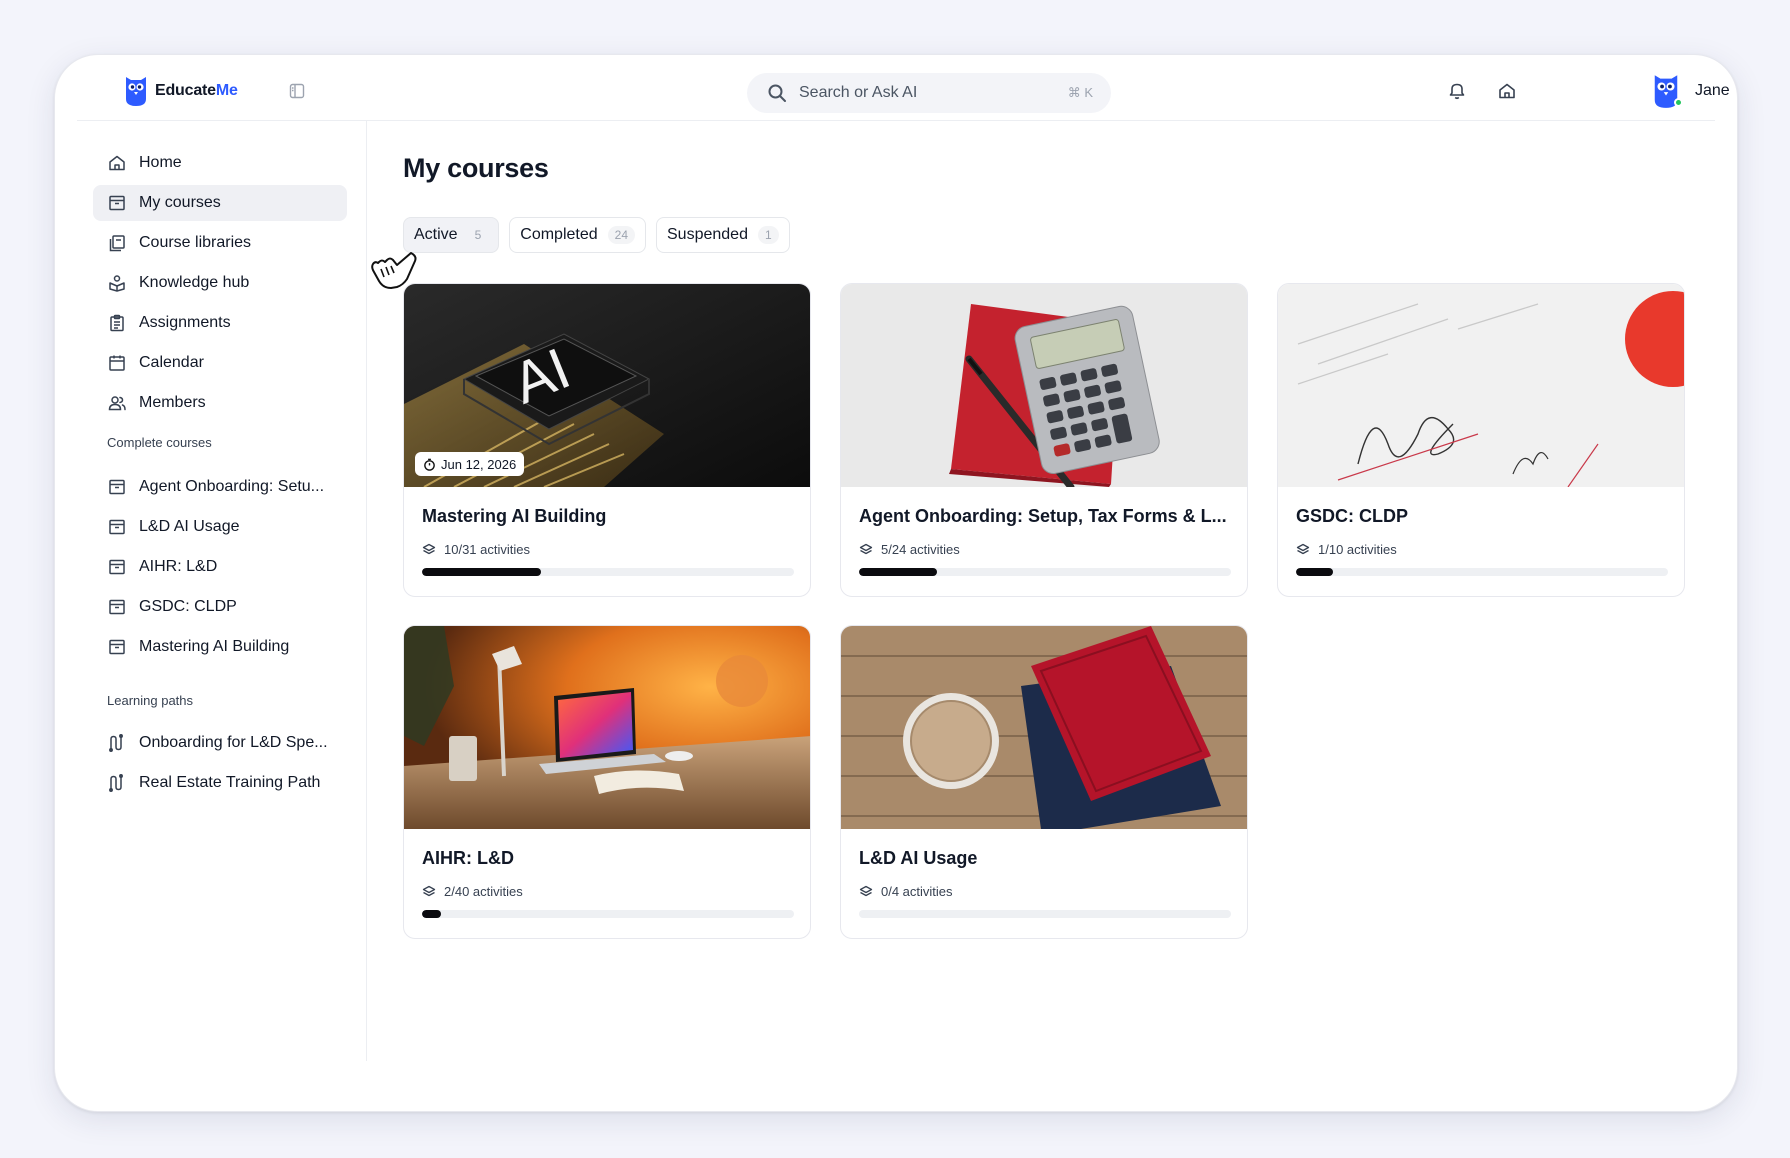 The image size is (1790, 1158). Describe the element at coordinates (1481, 440) in the screenshot. I see `course-card: GSDC: CLDP 1/10 activities` at that location.